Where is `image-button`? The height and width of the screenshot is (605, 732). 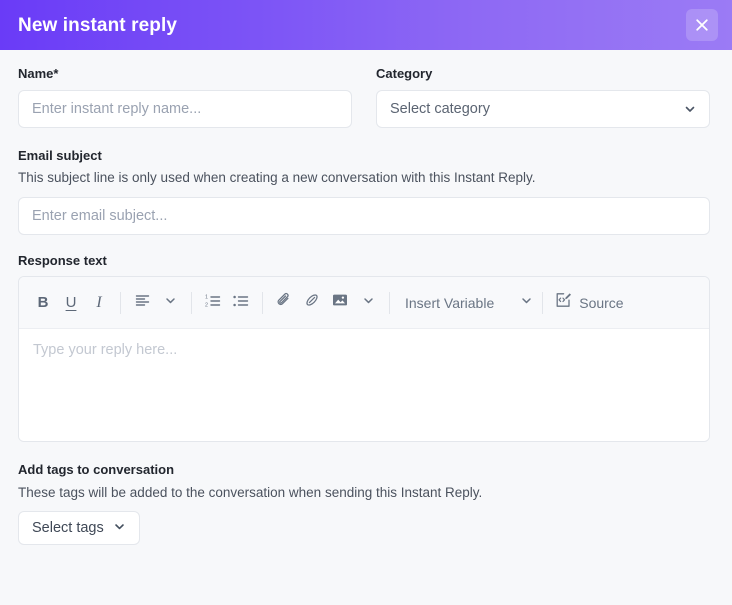
image-button is located at coordinates (340, 303).